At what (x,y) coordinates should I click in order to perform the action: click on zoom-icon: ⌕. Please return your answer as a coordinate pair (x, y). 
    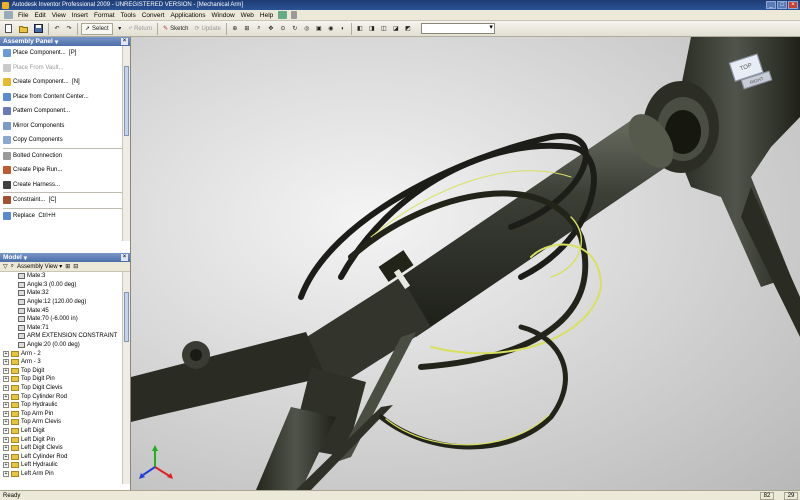
    Looking at the image, I should click on (259, 29).